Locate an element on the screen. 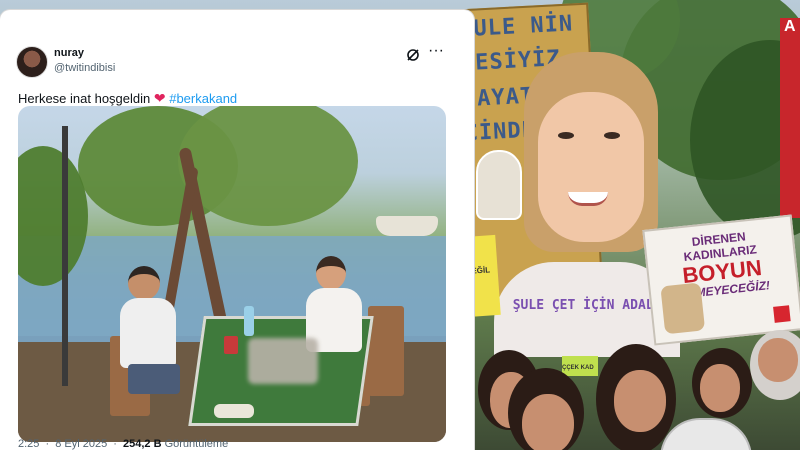 Image resolution: width=800 pixels, height=450 pixels. tweet-text: Herkese inat hoşgeldin ❤ #berkakand is located at coordinates (127, 98).